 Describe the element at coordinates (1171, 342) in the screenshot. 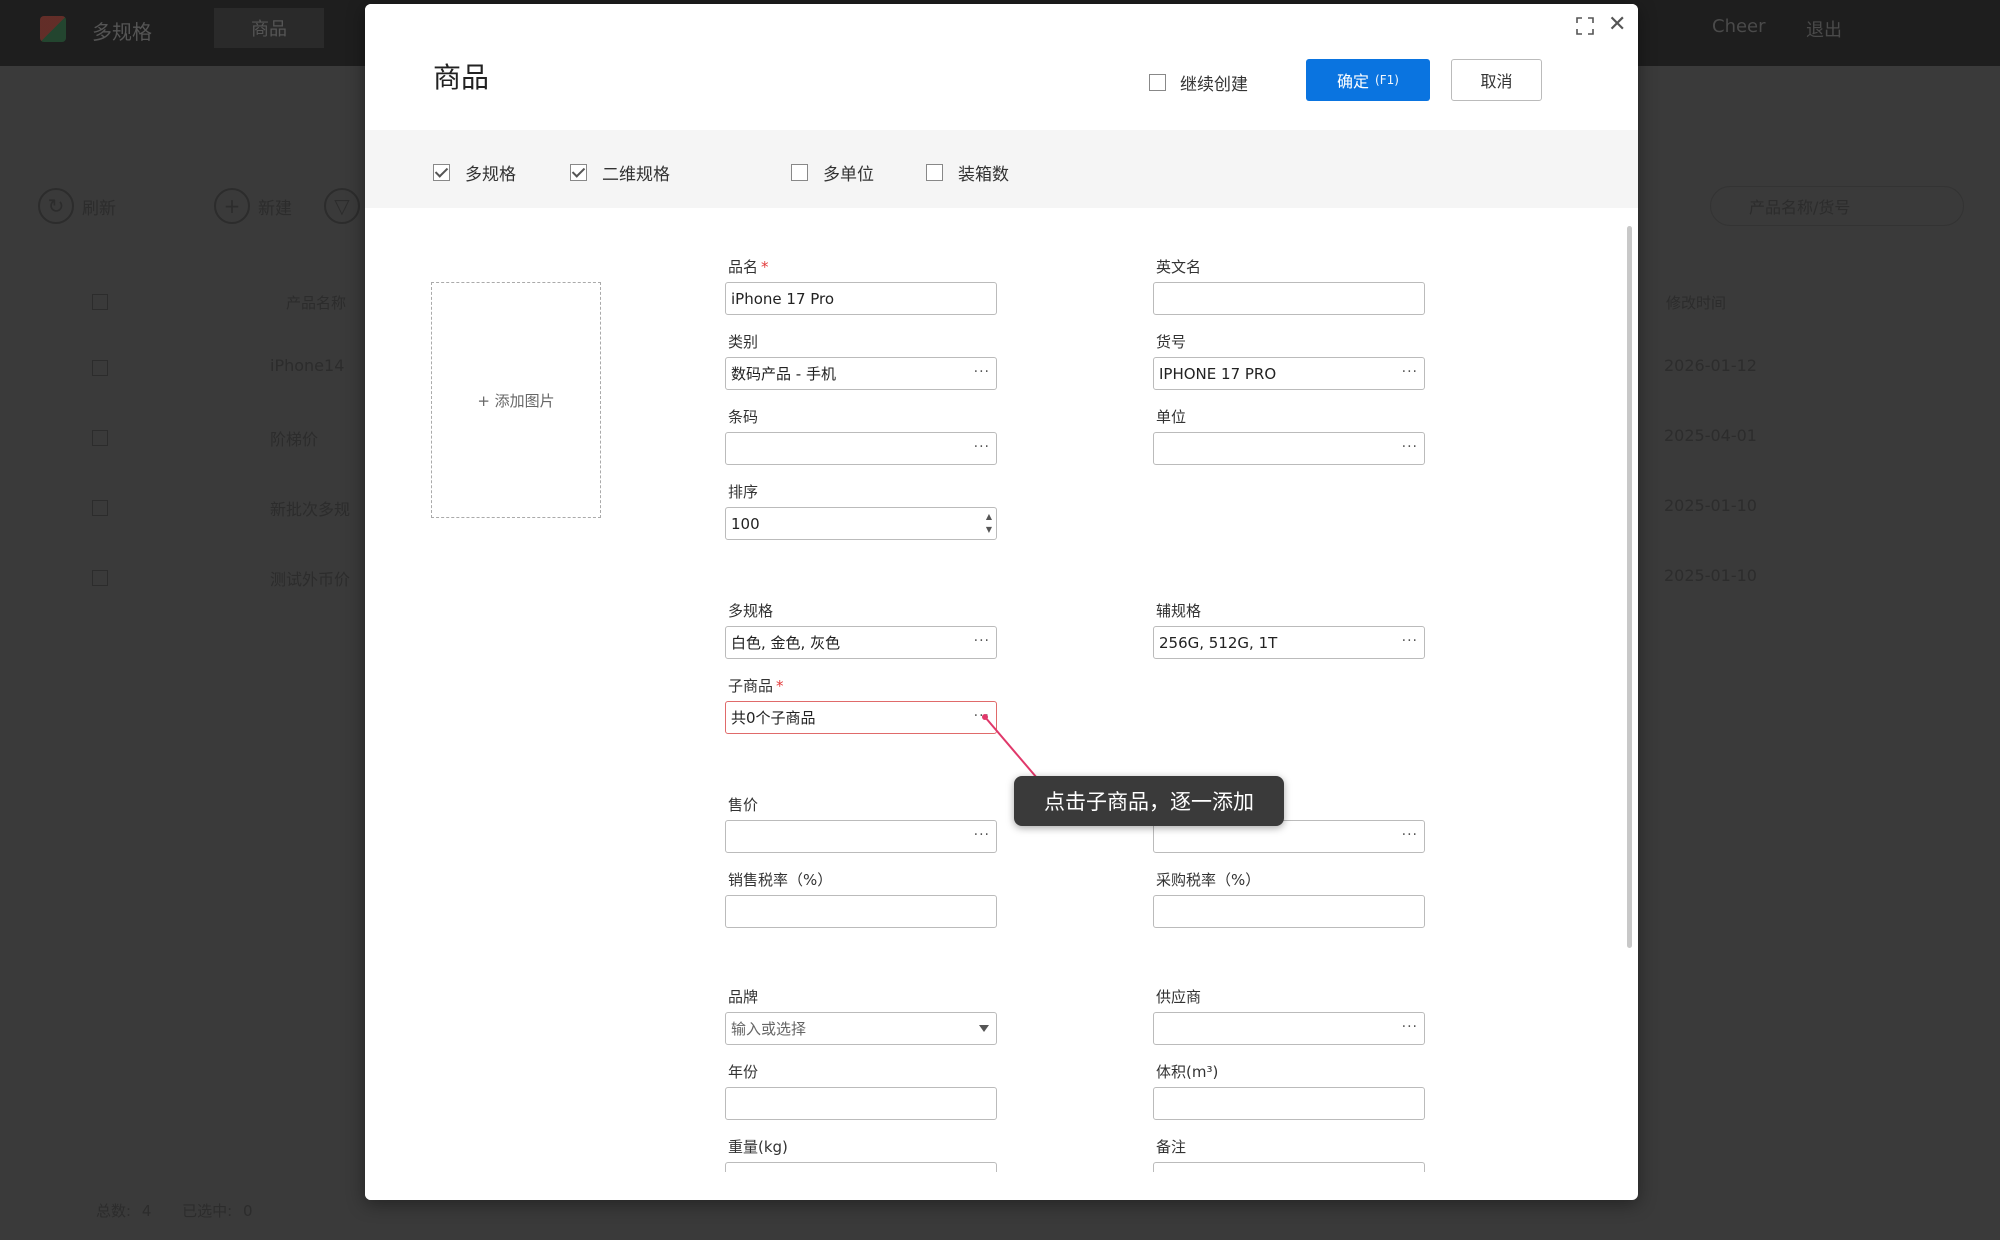

I see `sku-label: 货号` at that location.